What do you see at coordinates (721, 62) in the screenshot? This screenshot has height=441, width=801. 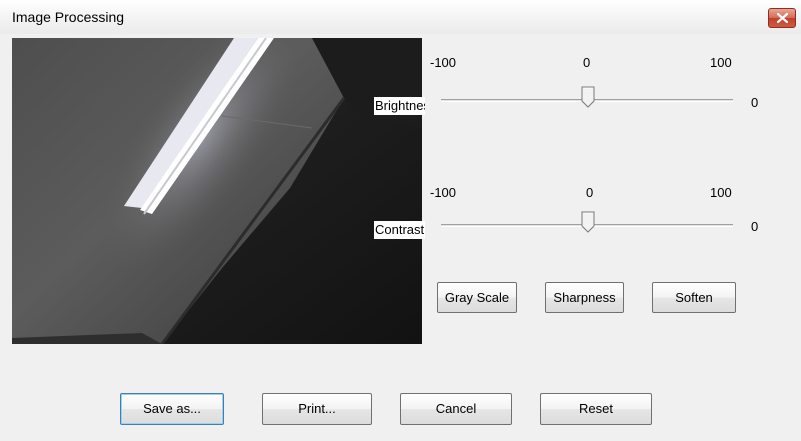 I see `brightness-max-label: 100` at bounding box center [721, 62].